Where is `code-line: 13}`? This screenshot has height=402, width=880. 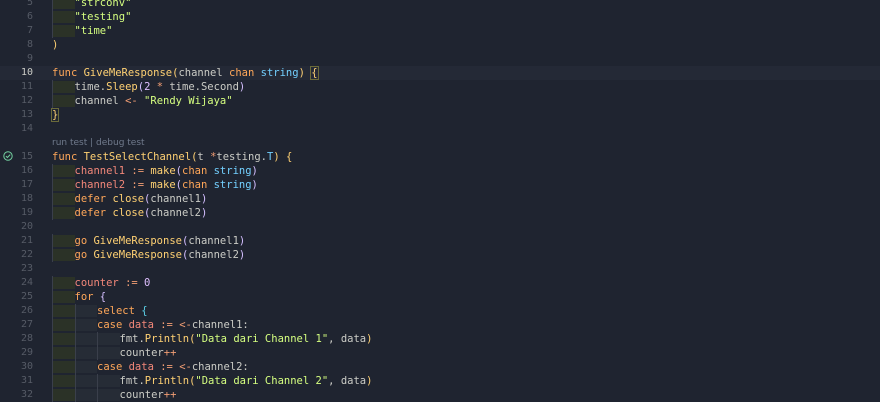
code-line: 13} is located at coordinates (440, 115).